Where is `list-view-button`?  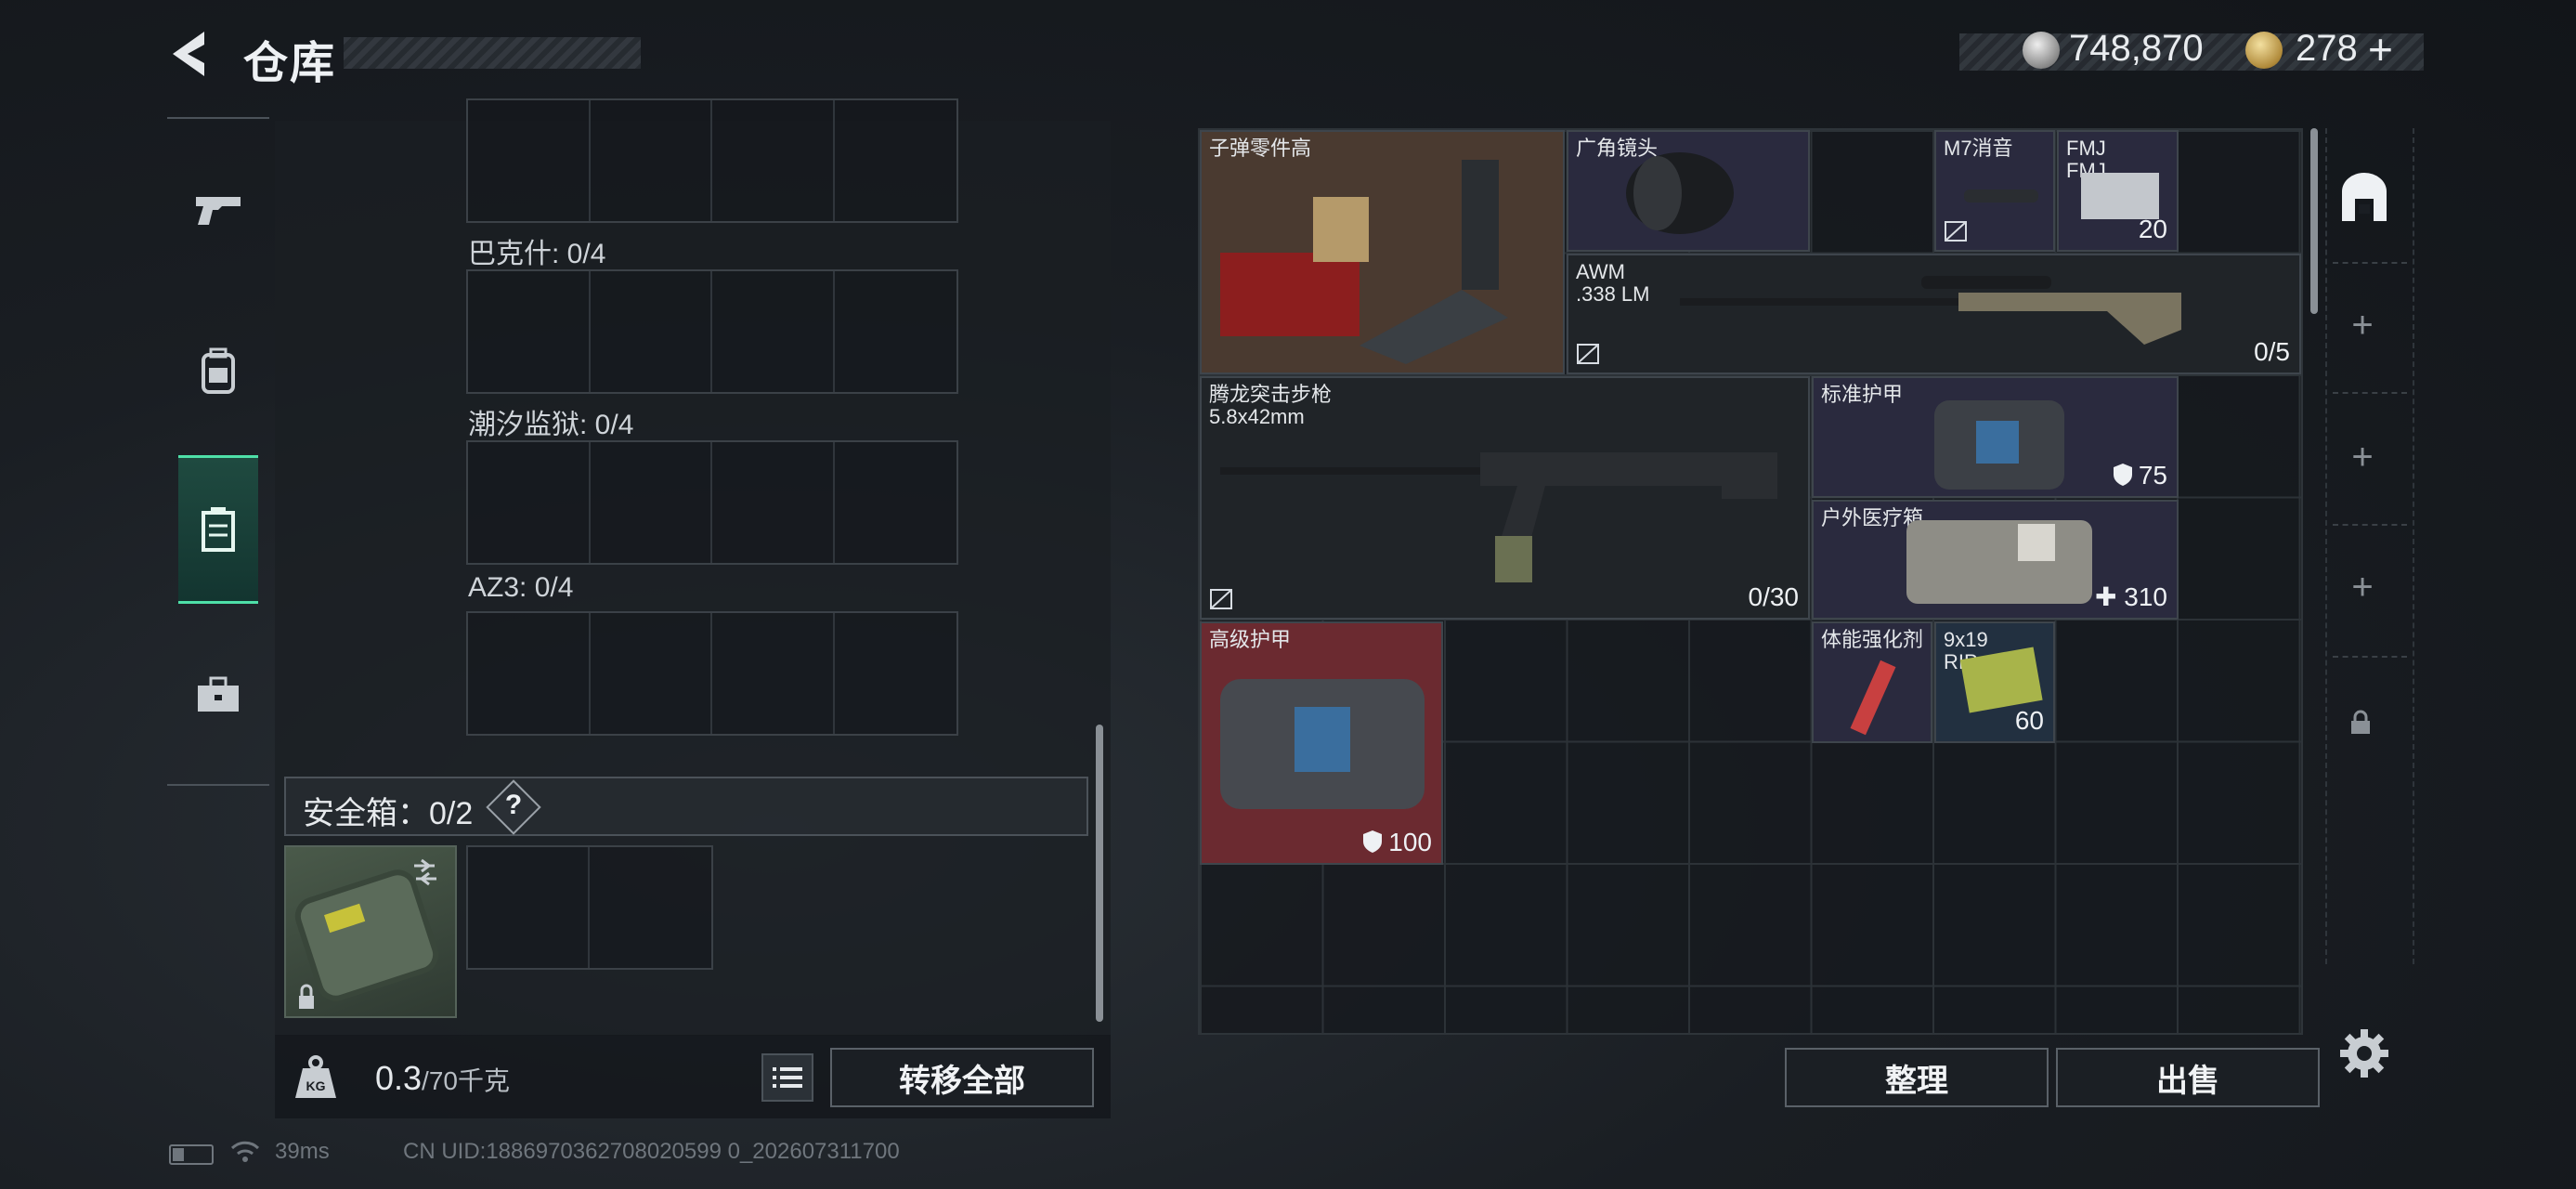
list-view-button is located at coordinates (787, 1077).